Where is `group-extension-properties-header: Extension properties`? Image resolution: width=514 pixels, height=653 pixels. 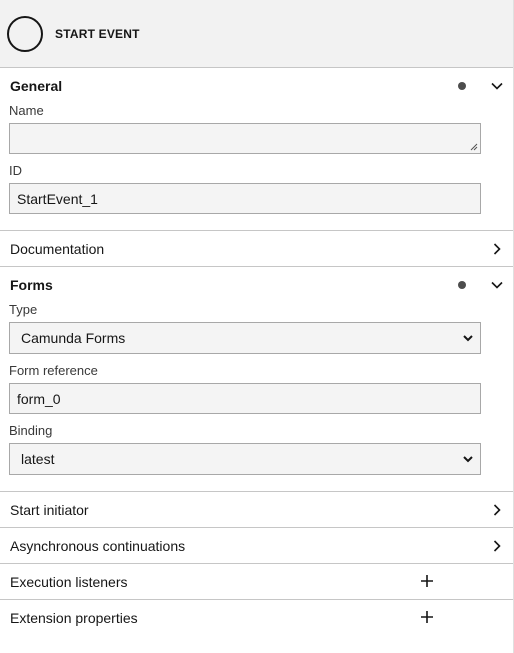
group-extension-properties-header: Extension properties is located at coordinates (256, 617).